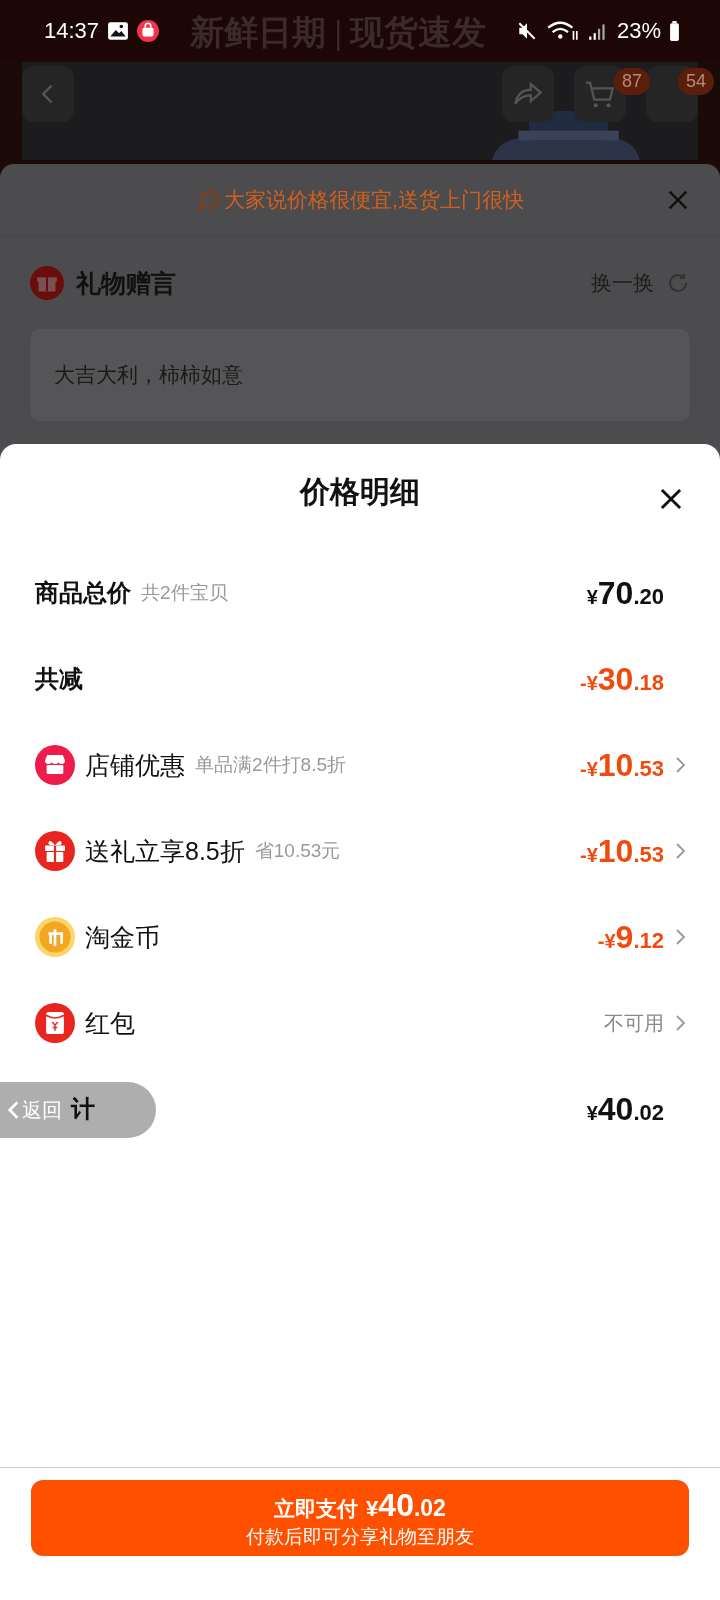 The width and height of the screenshot is (720, 1600). I want to click on discount-label: 淘金币, so click(122, 937).